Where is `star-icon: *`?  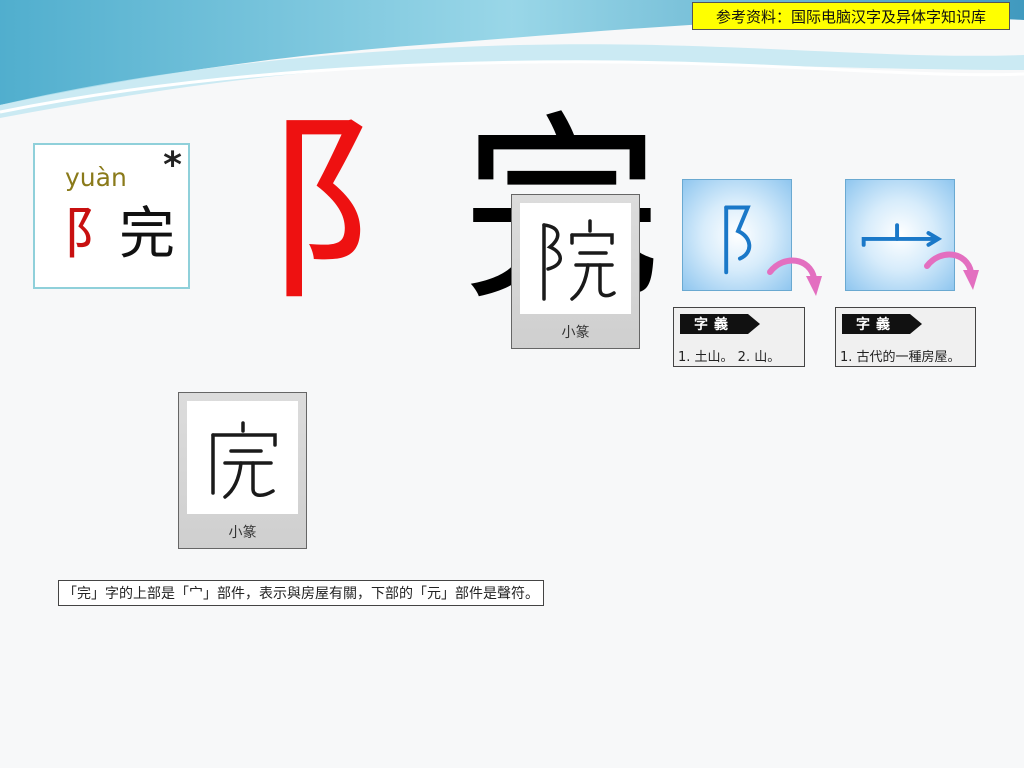
star-icon: * is located at coordinates (172, 165).